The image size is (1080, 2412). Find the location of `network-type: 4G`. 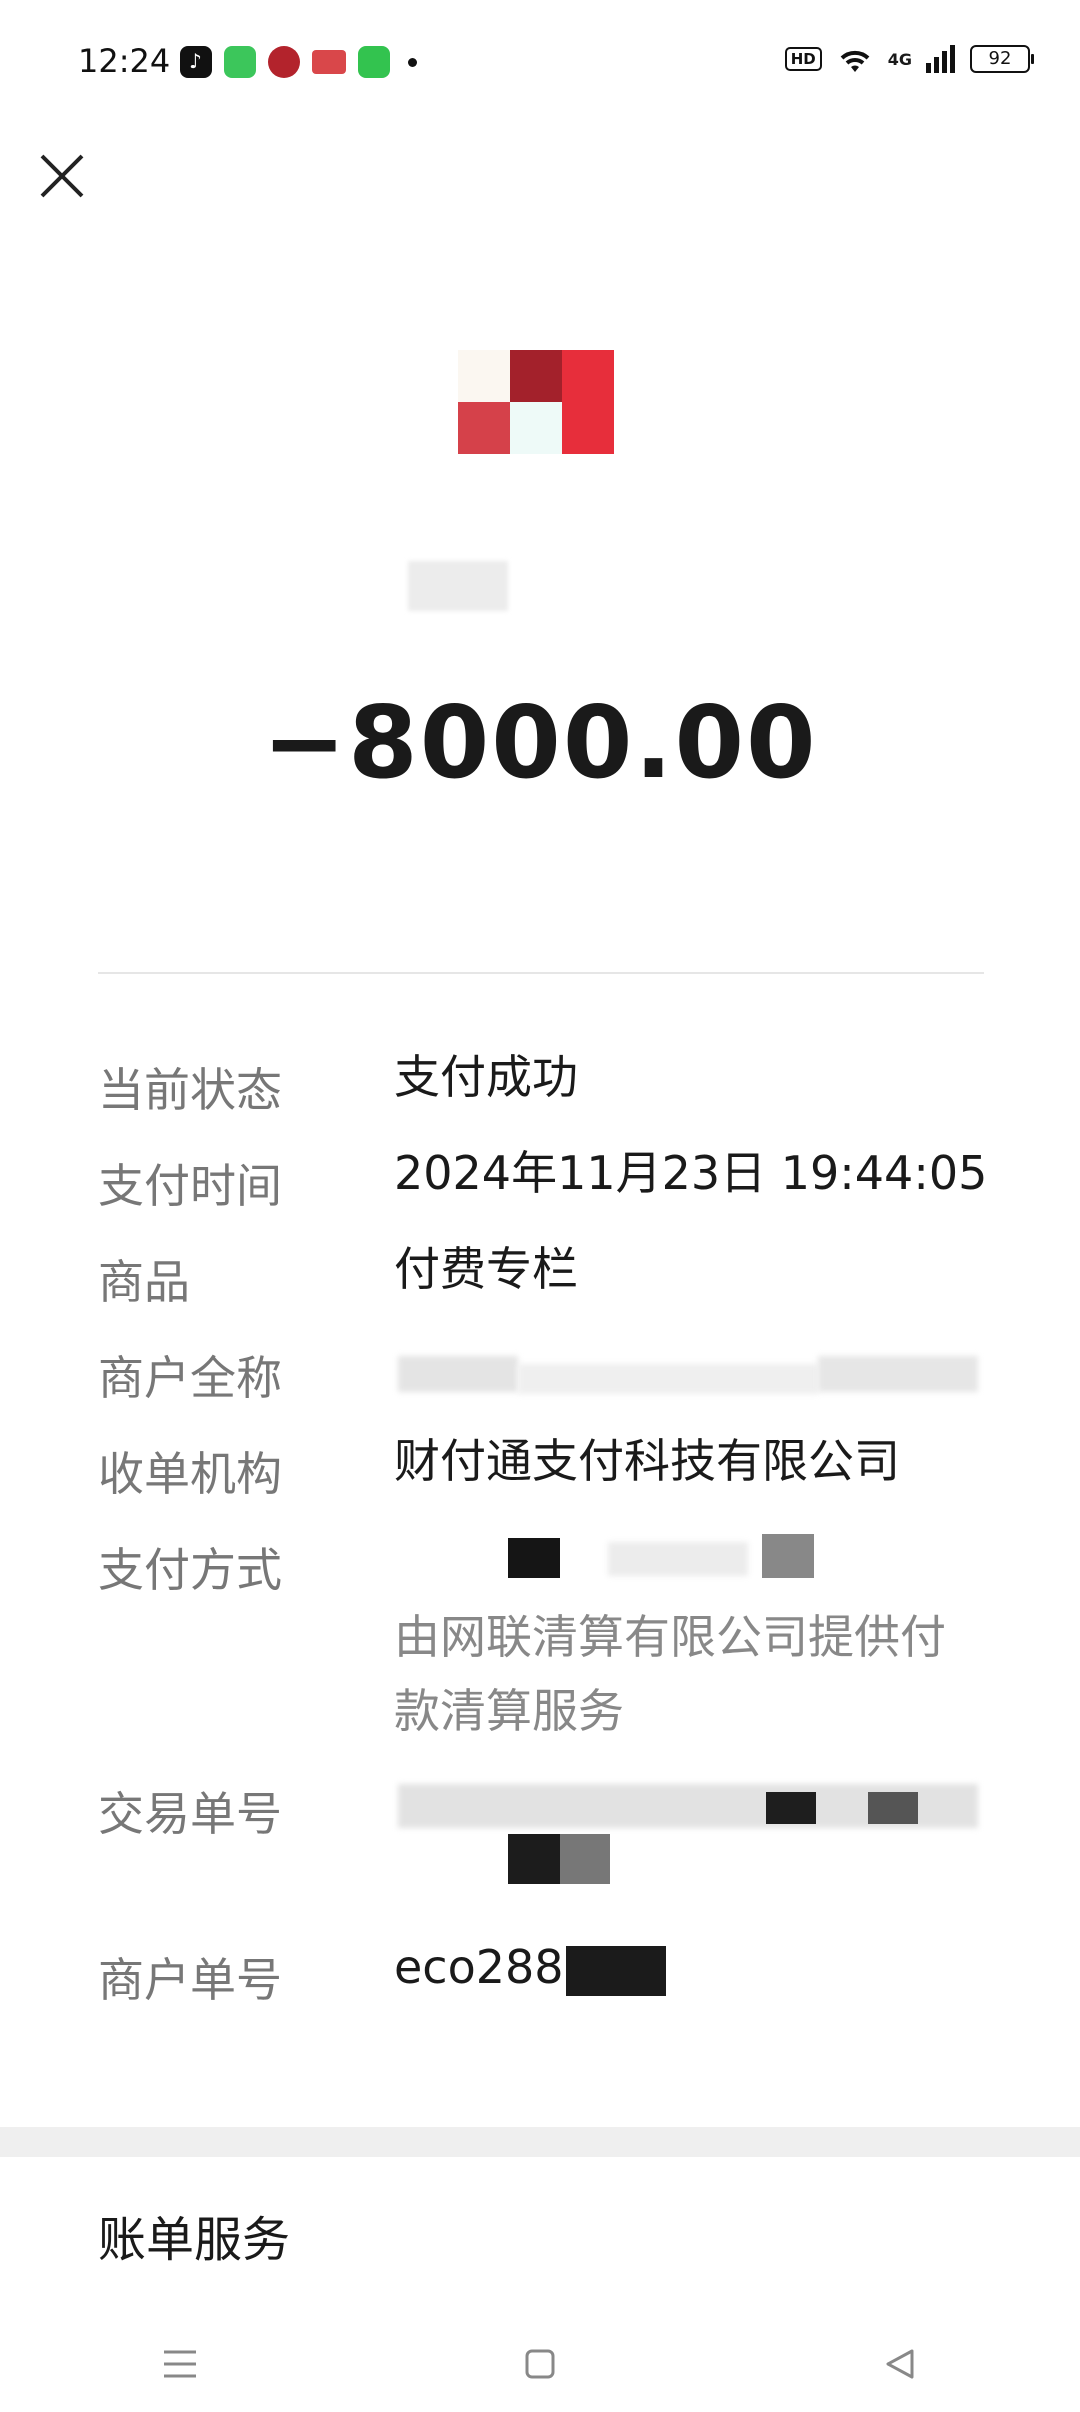

network-type: 4G is located at coordinates (899, 59).